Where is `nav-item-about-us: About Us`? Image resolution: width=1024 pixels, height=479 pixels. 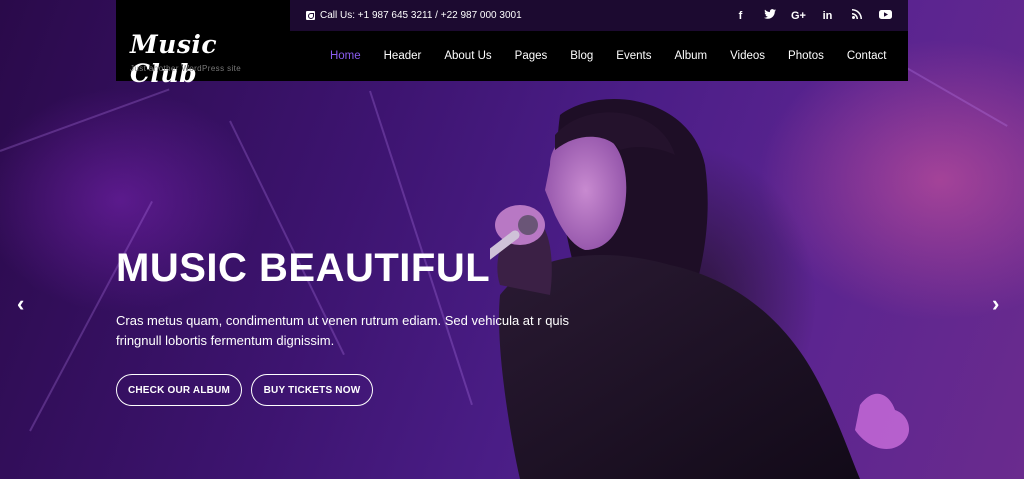 nav-item-about-us: About Us is located at coordinates (468, 56).